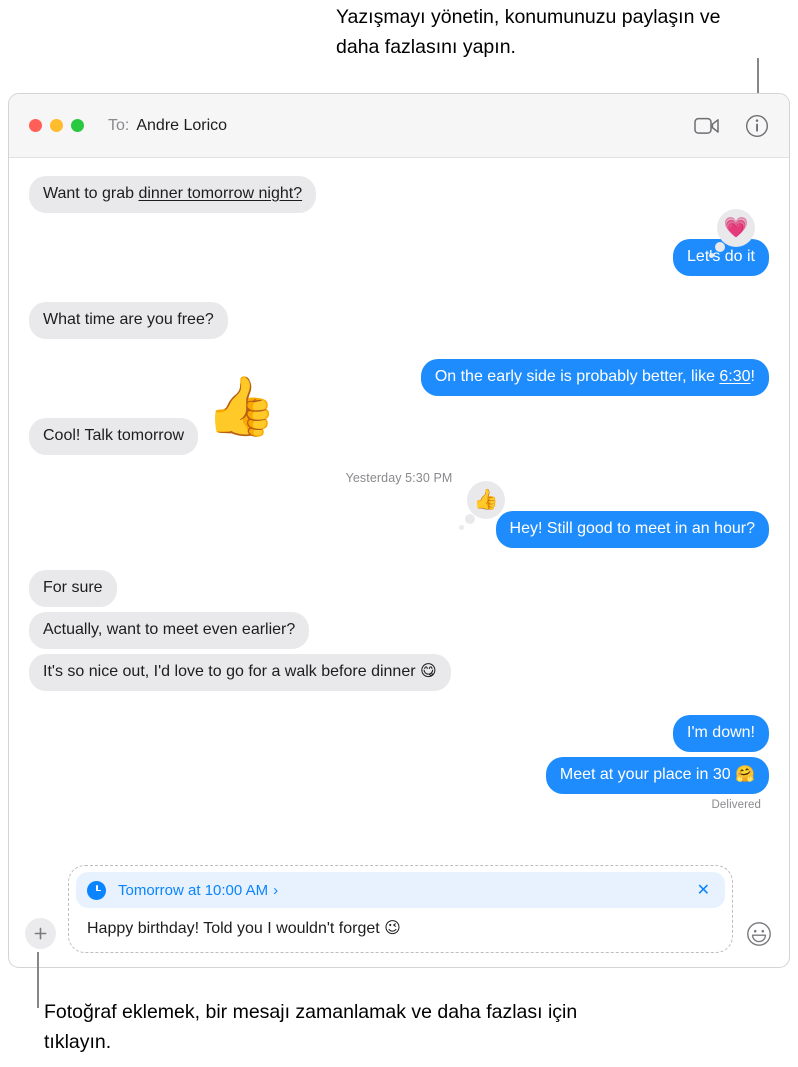 This screenshot has height=1067, width=798. I want to click on message-row: Meet at your place in 30 🤗, so click(403, 775).